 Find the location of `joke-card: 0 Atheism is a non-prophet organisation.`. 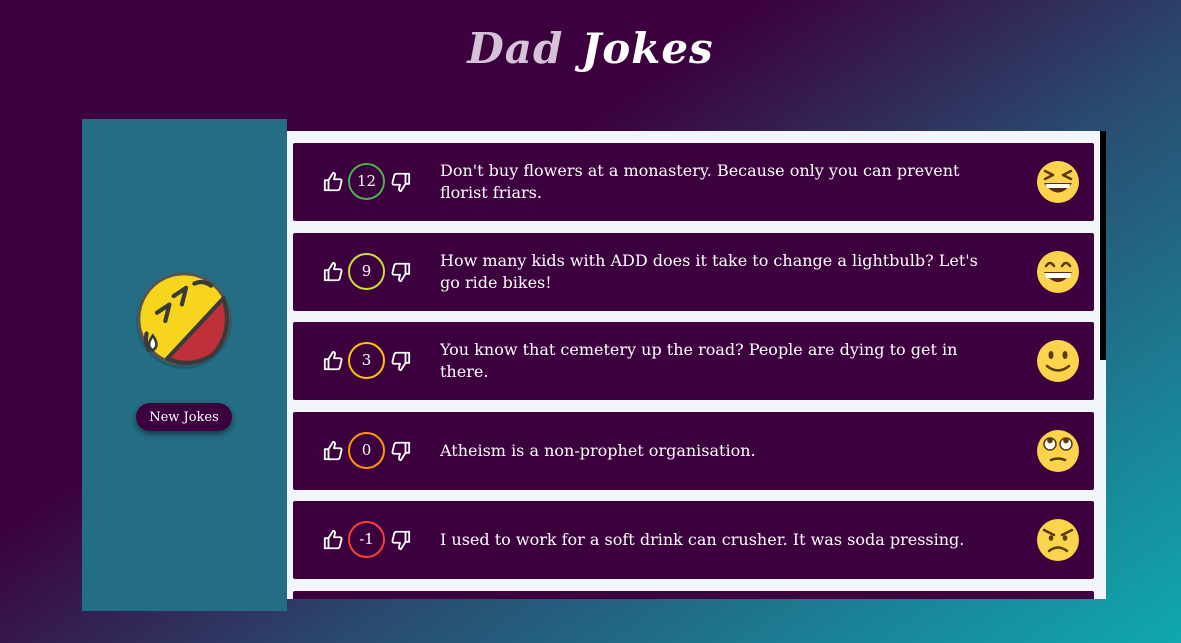

joke-card: 0 Atheism is a non-prophet organisation. is located at coordinates (693, 451).